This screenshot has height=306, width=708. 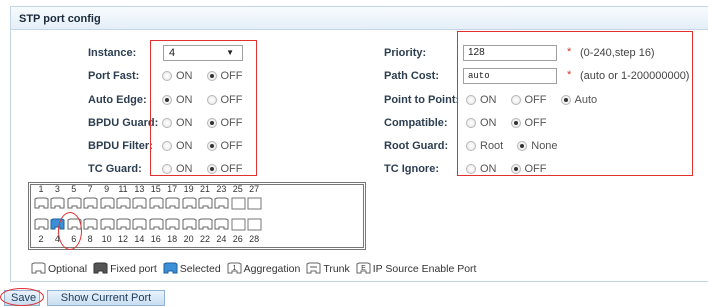 I want to click on port-number-label: 12, so click(x=122, y=239).